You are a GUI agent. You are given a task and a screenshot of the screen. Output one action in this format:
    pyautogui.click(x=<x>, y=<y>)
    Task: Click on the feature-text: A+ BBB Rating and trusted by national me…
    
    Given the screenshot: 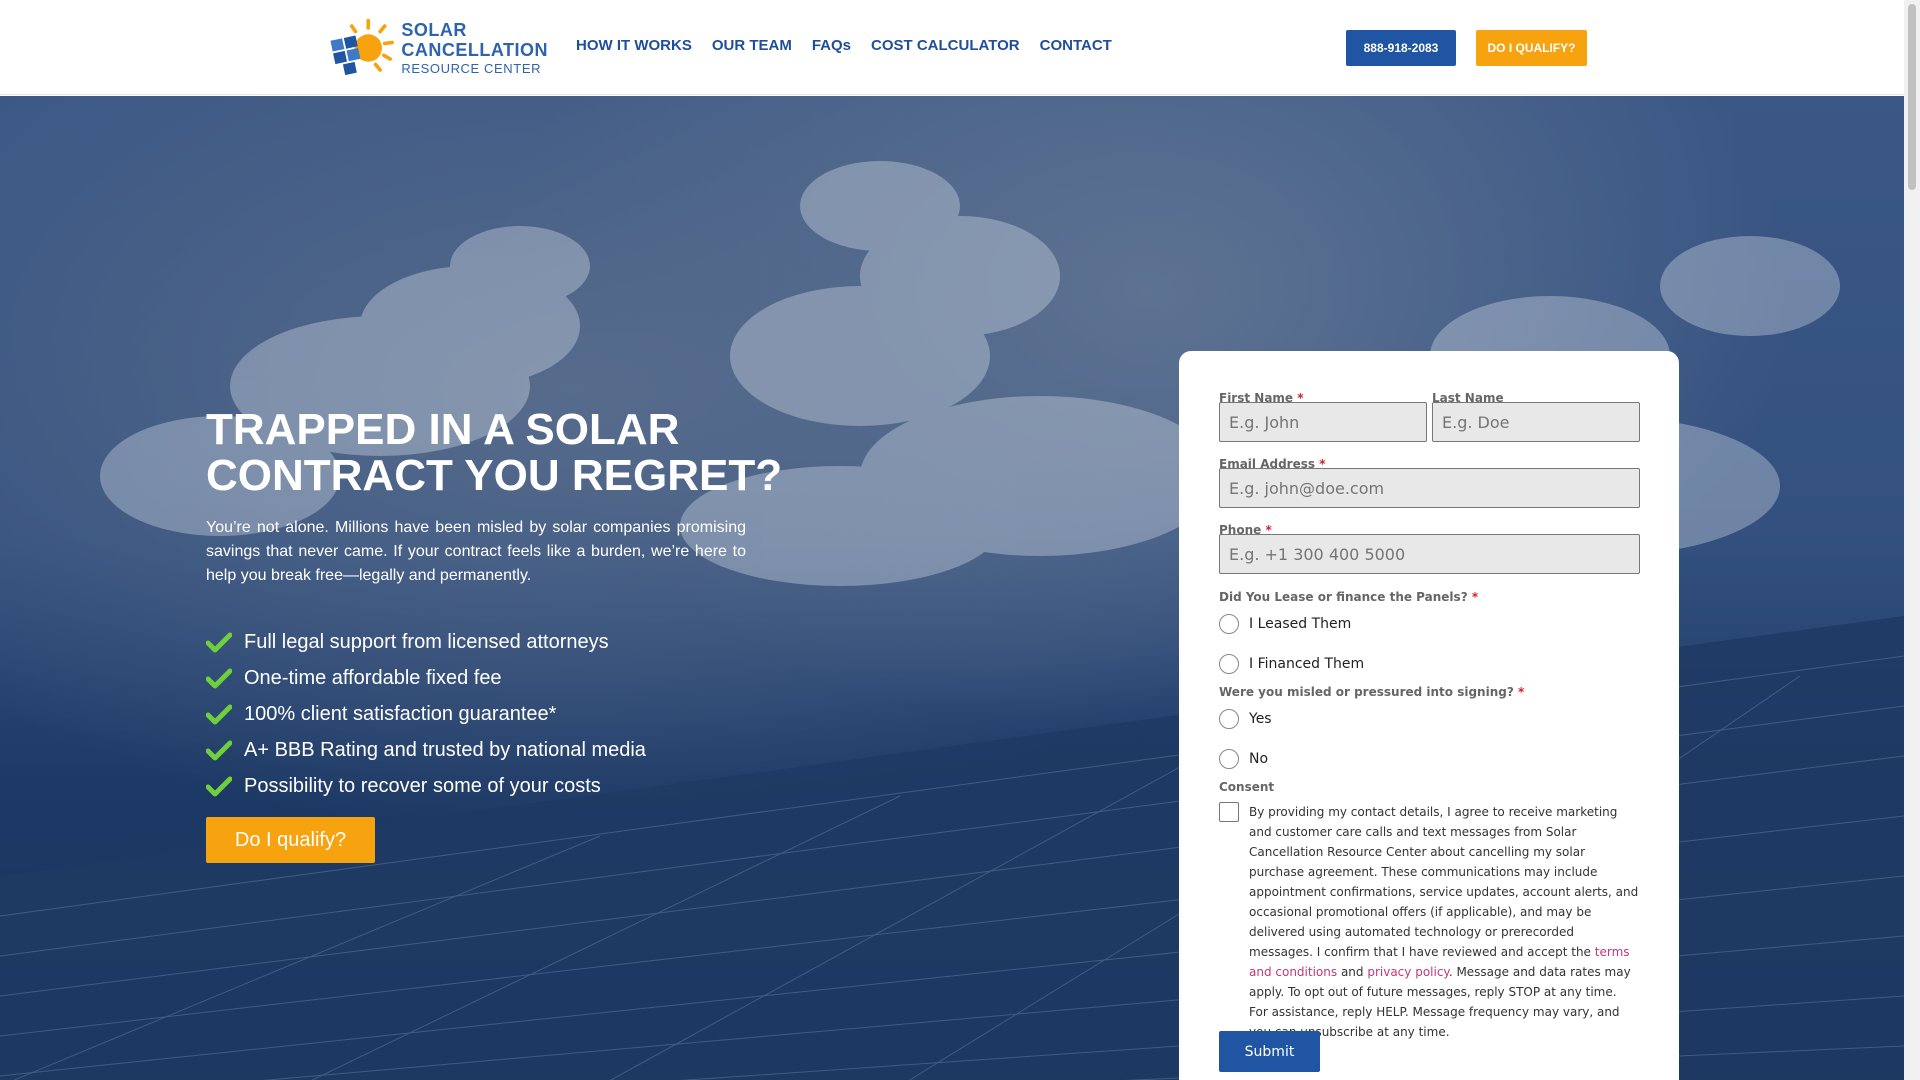 What is the action you would take?
    pyautogui.click(x=445, y=749)
    